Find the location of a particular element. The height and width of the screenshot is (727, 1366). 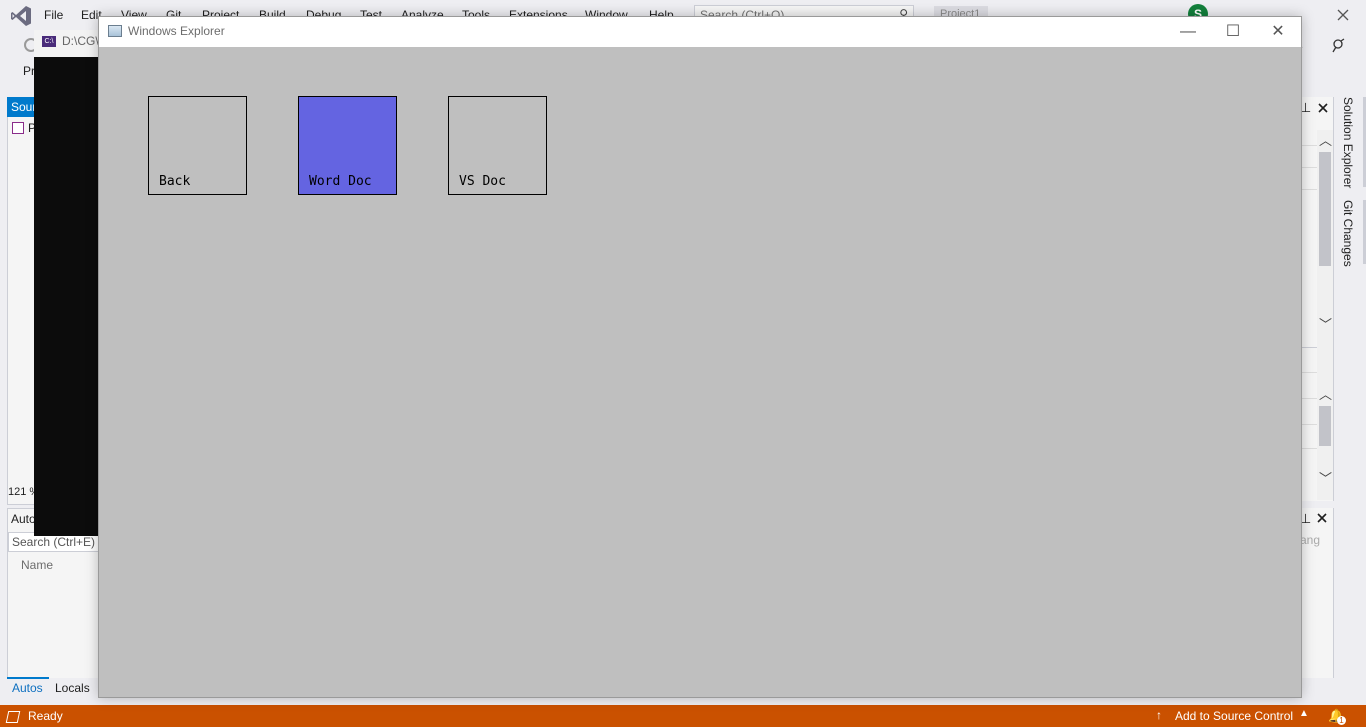

tab-autos: Autos is located at coordinates (27, 688).